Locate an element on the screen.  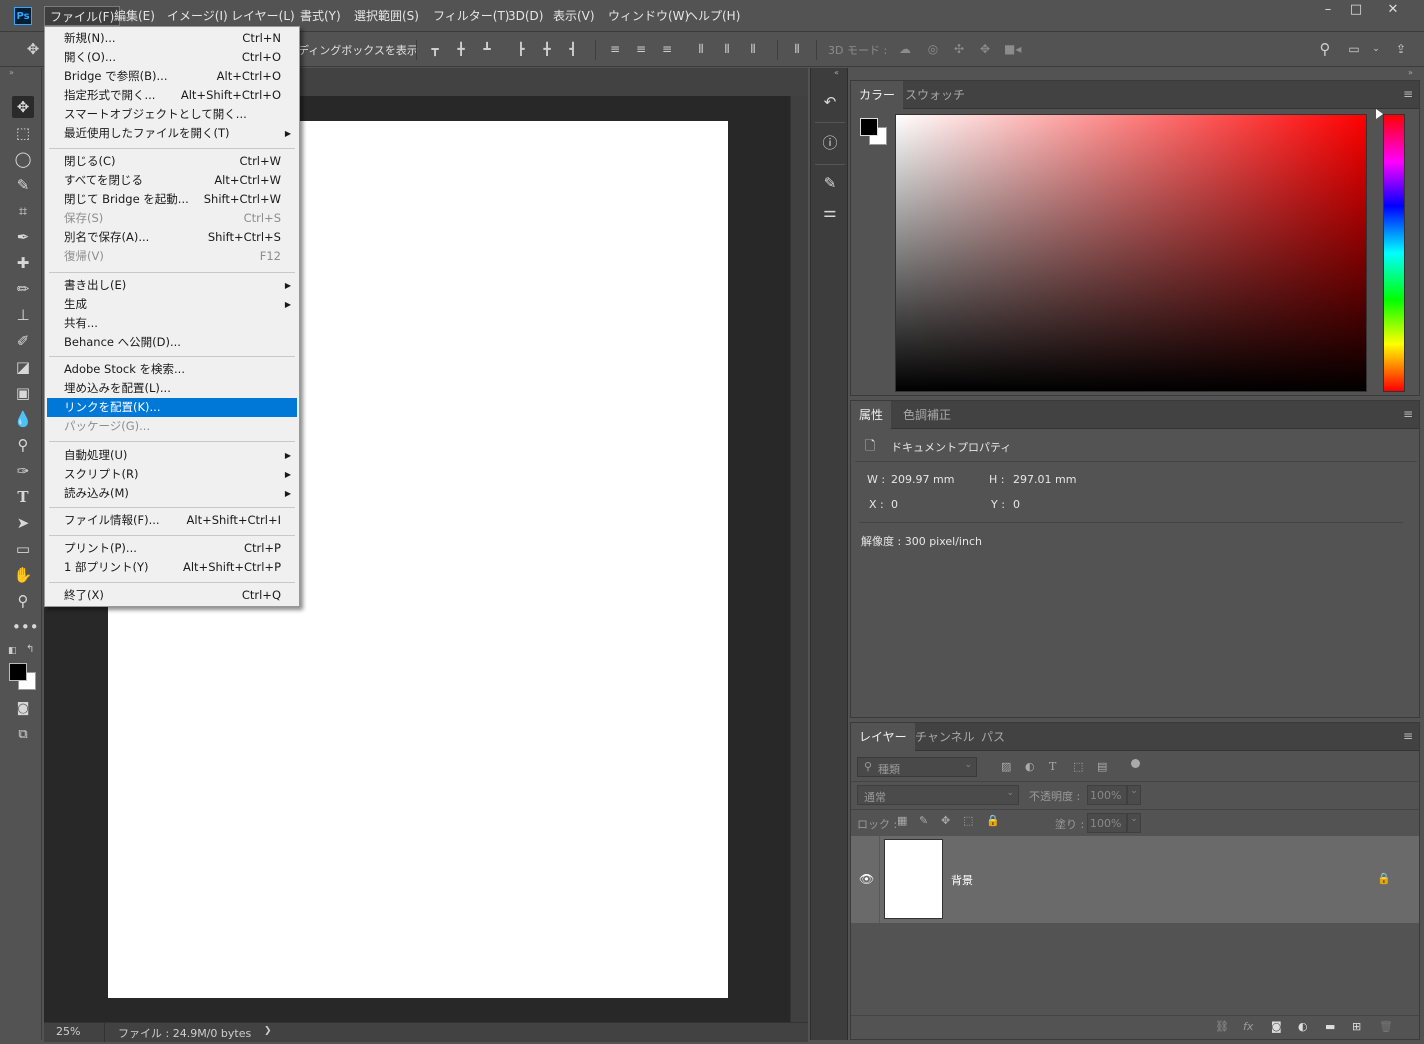
link-layers-icon: ⛓ is located at coordinates (1222, 1026).